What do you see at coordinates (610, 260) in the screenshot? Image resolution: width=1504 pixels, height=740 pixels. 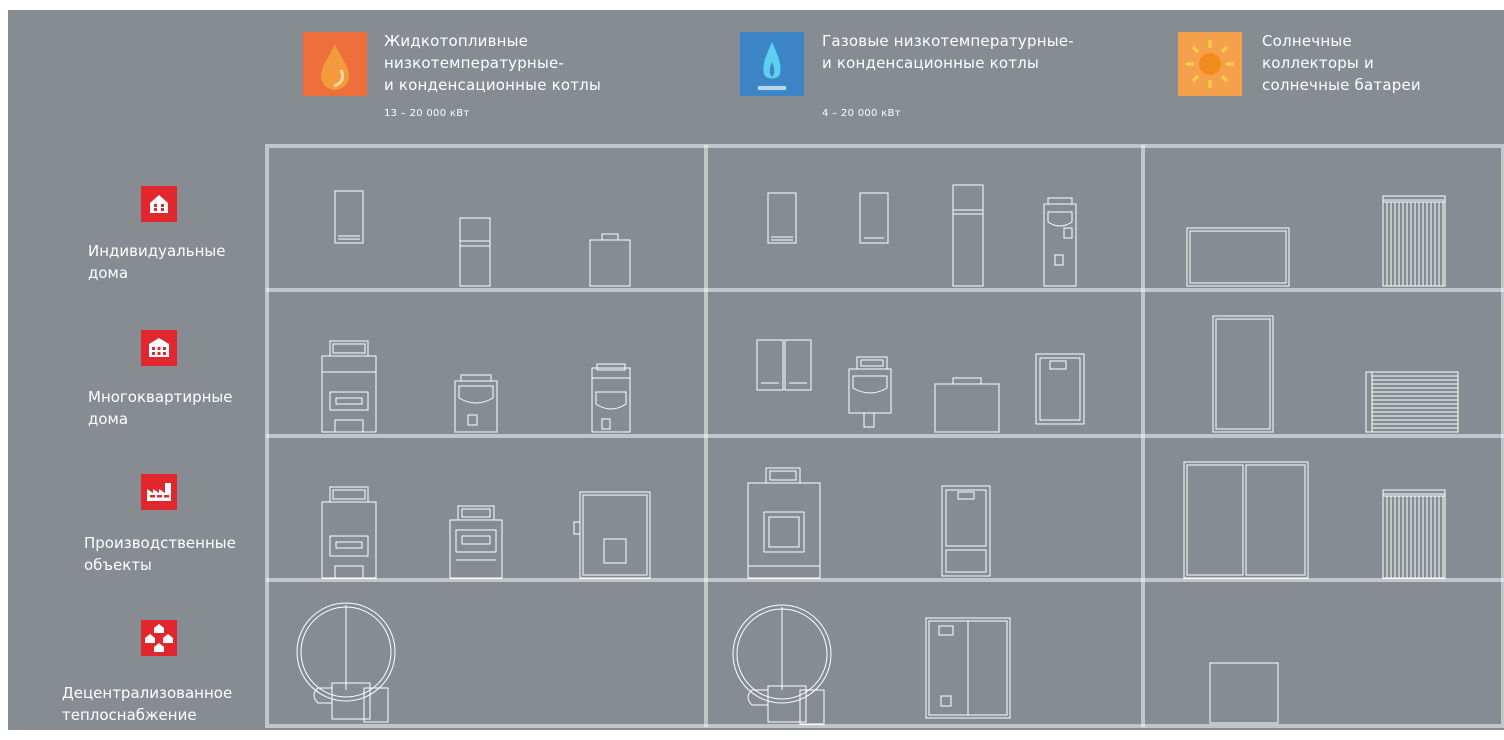 I see `compact-boiler-drawing` at bounding box center [610, 260].